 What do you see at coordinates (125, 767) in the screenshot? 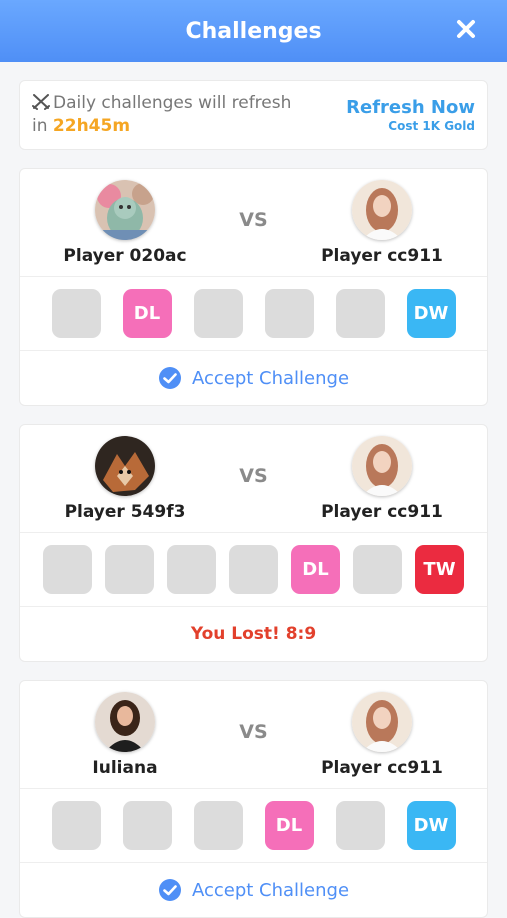
I see `player-name: Iuliana` at bounding box center [125, 767].